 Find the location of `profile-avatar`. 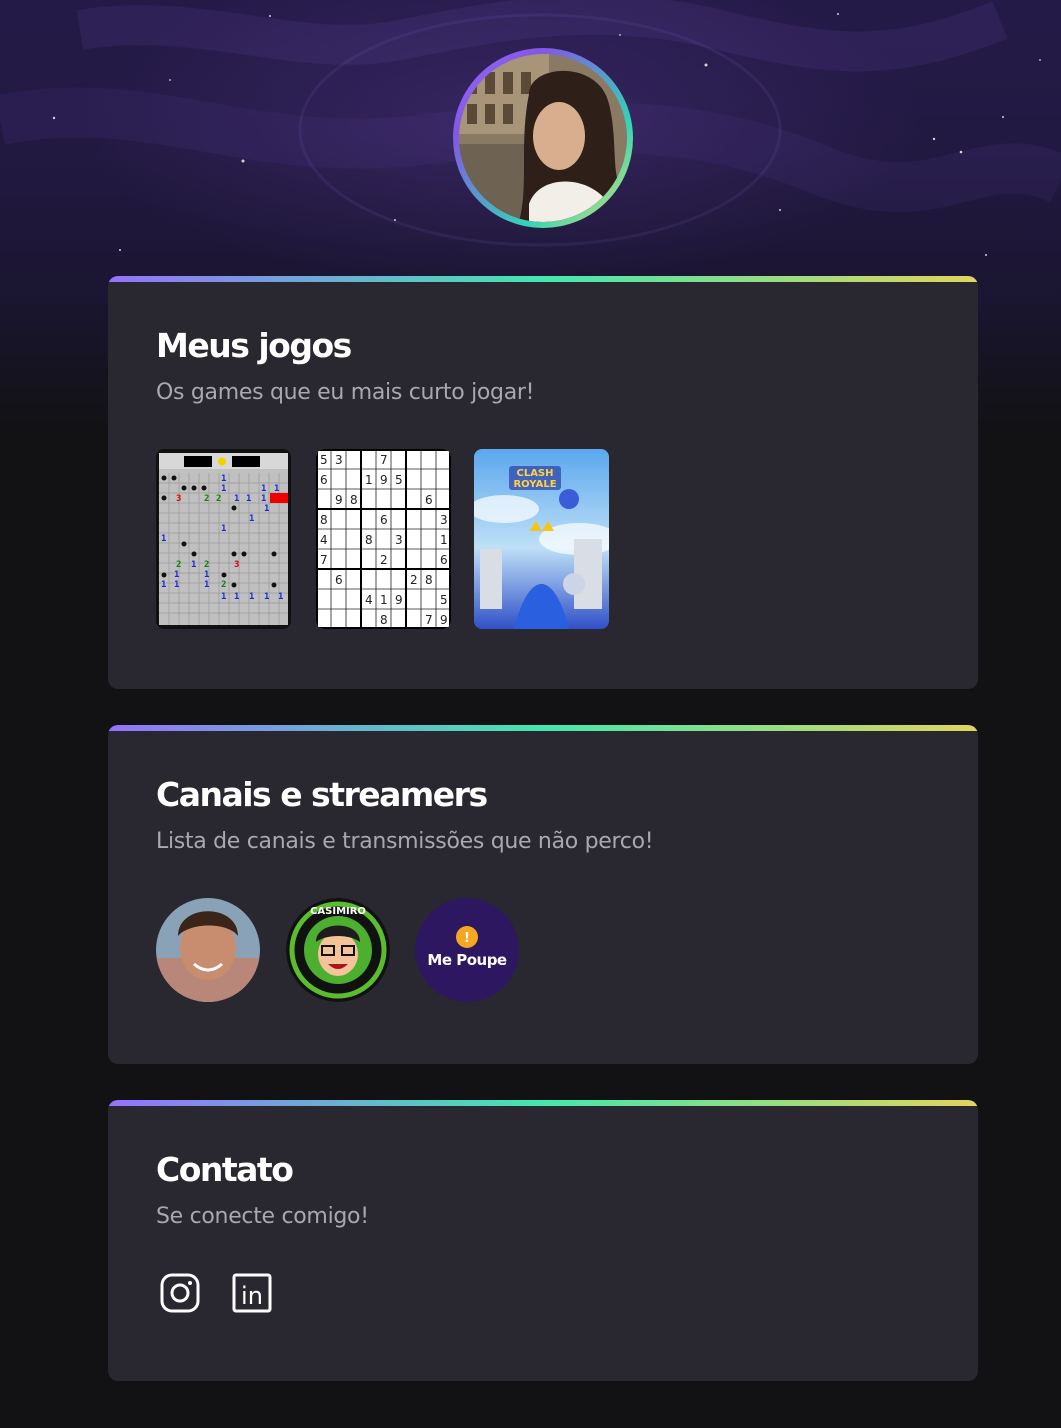

profile-avatar is located at coordinates (543, 138).